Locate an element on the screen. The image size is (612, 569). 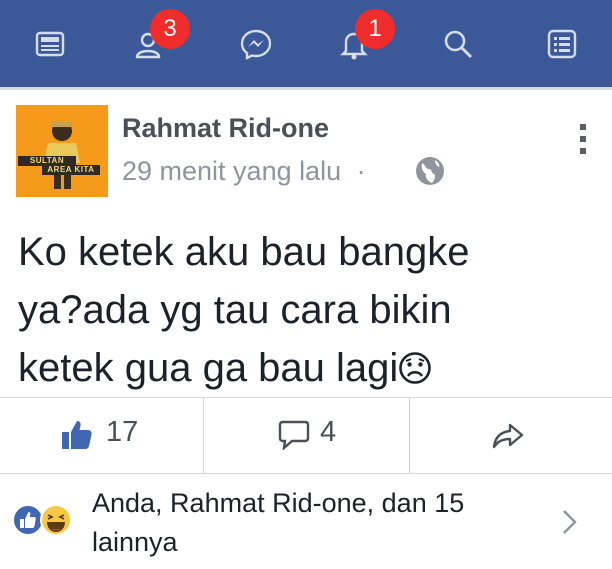
reaction-icons is located at coordinates (47, 520).